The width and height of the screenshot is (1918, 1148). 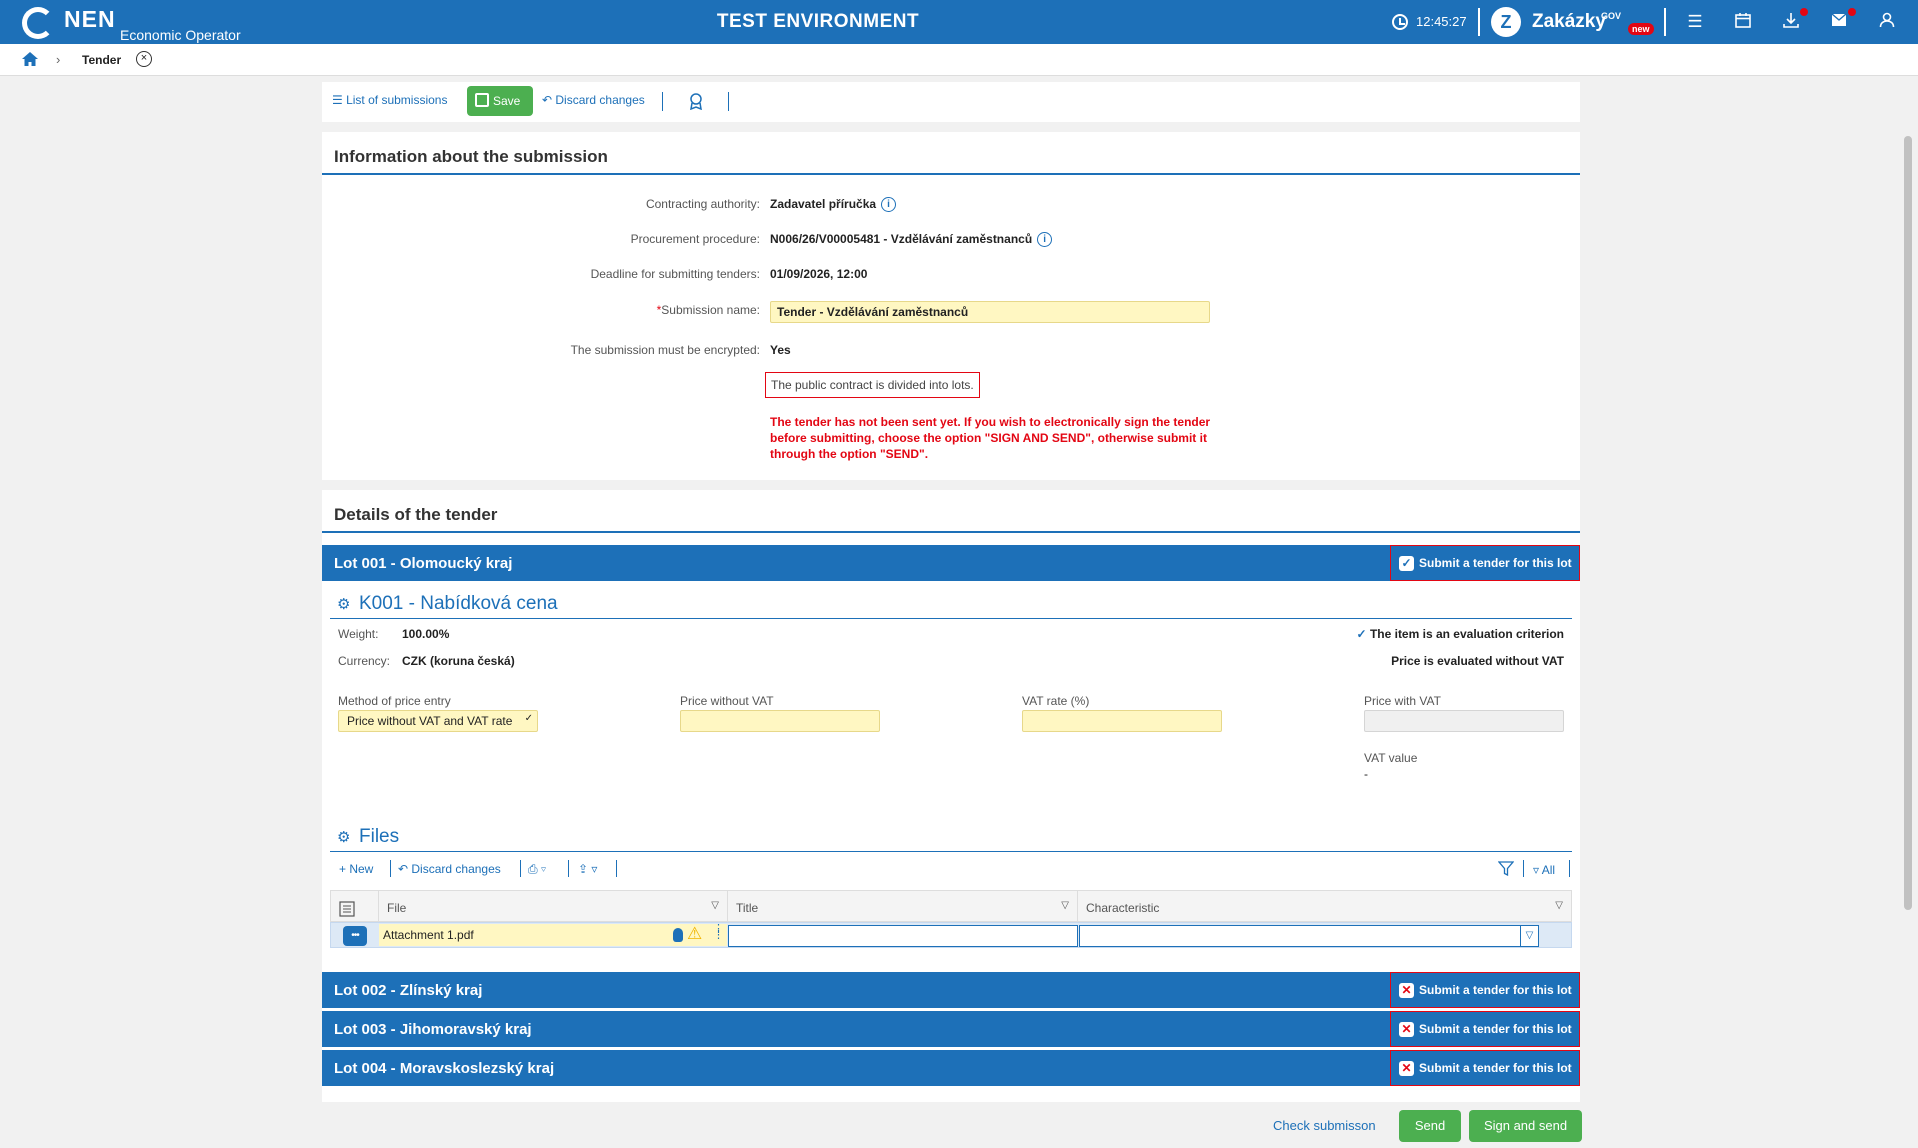 What do you see at coordinates (408, 990) in the screenshot?
I see `lot-title: Lot 002 - Zlínský kraj` at bounding box center [408, 990].